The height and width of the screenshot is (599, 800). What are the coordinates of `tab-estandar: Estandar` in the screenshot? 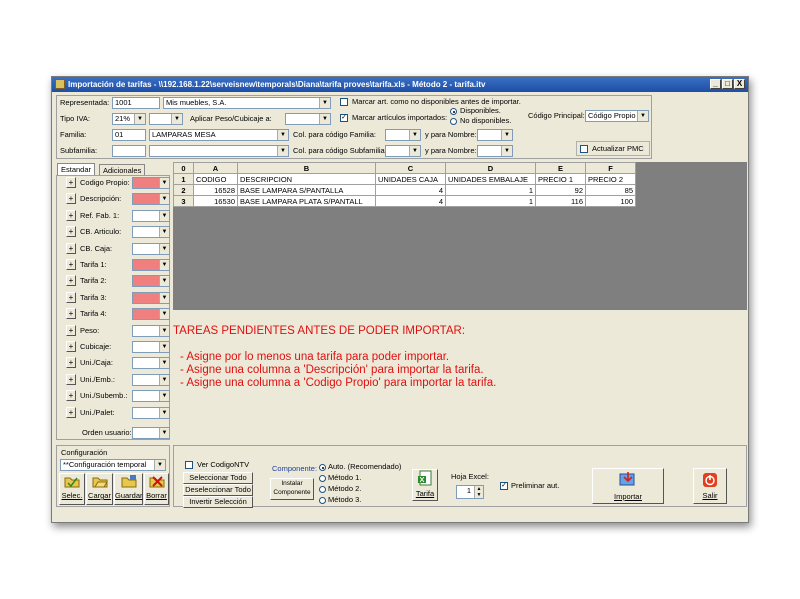 It's located at (76, 169).